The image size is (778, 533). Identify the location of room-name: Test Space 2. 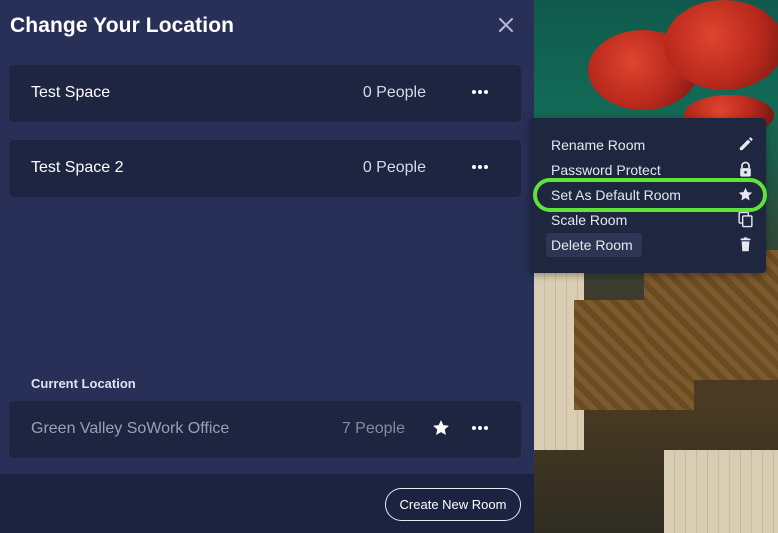
(77, 167).